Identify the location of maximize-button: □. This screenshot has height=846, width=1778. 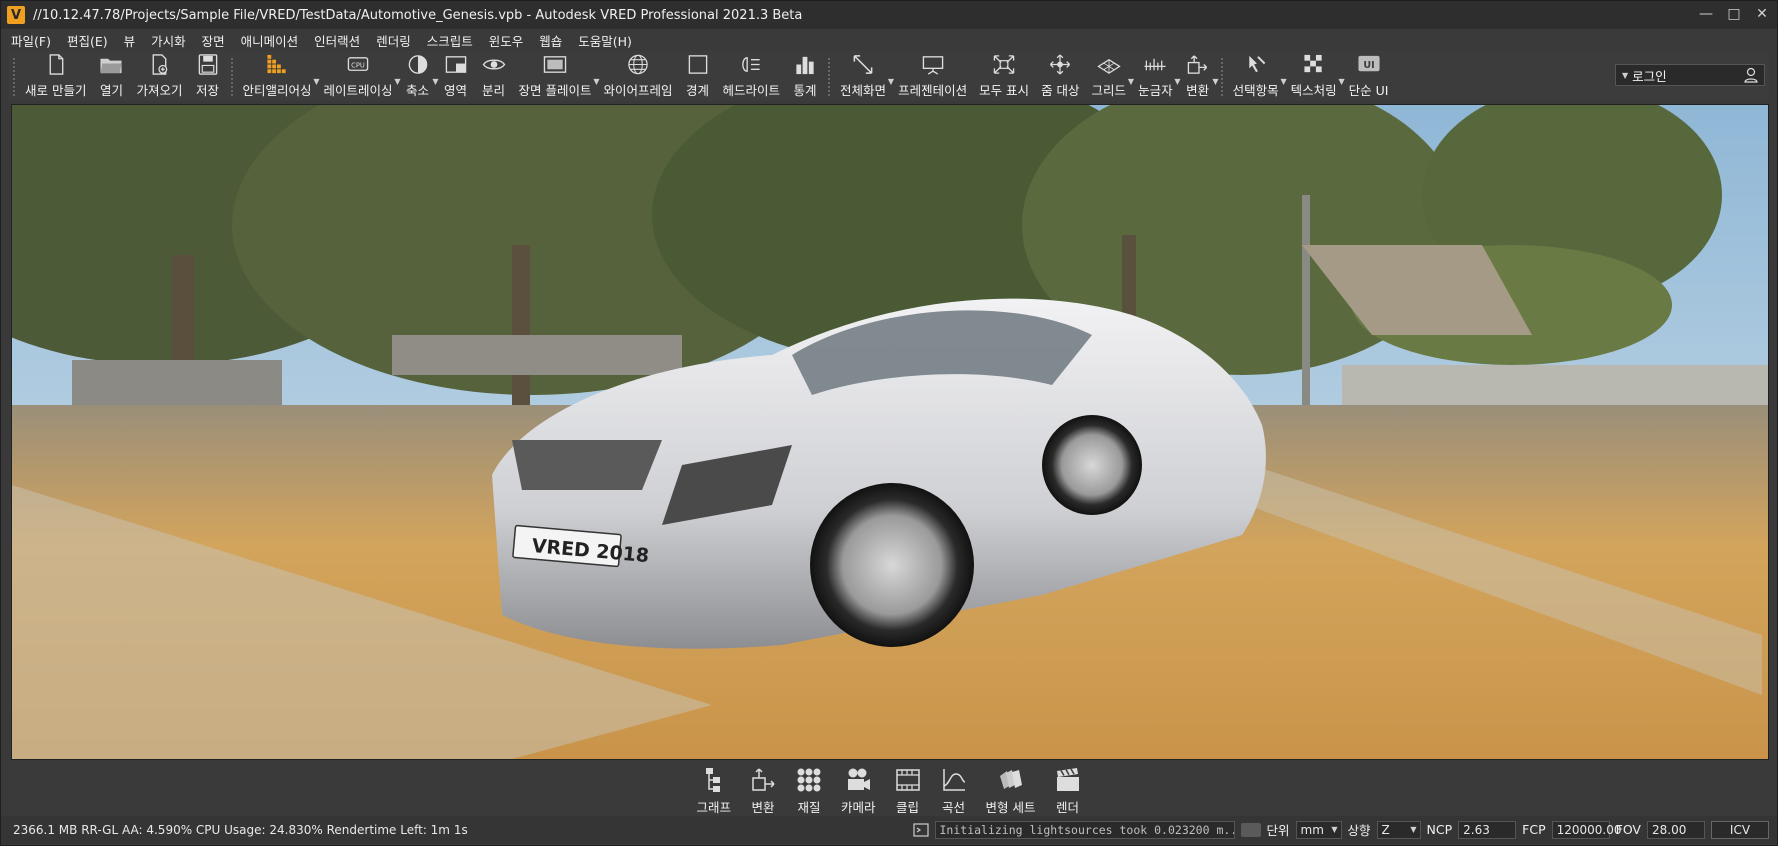
(1734, 14).